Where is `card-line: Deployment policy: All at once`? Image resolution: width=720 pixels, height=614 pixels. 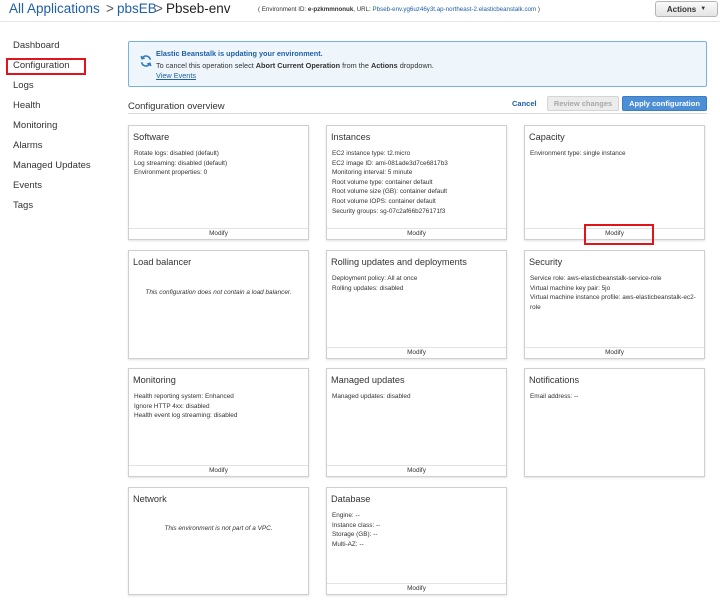
card-line: Deployment policy: All at once is located at coordinates (375, 278).